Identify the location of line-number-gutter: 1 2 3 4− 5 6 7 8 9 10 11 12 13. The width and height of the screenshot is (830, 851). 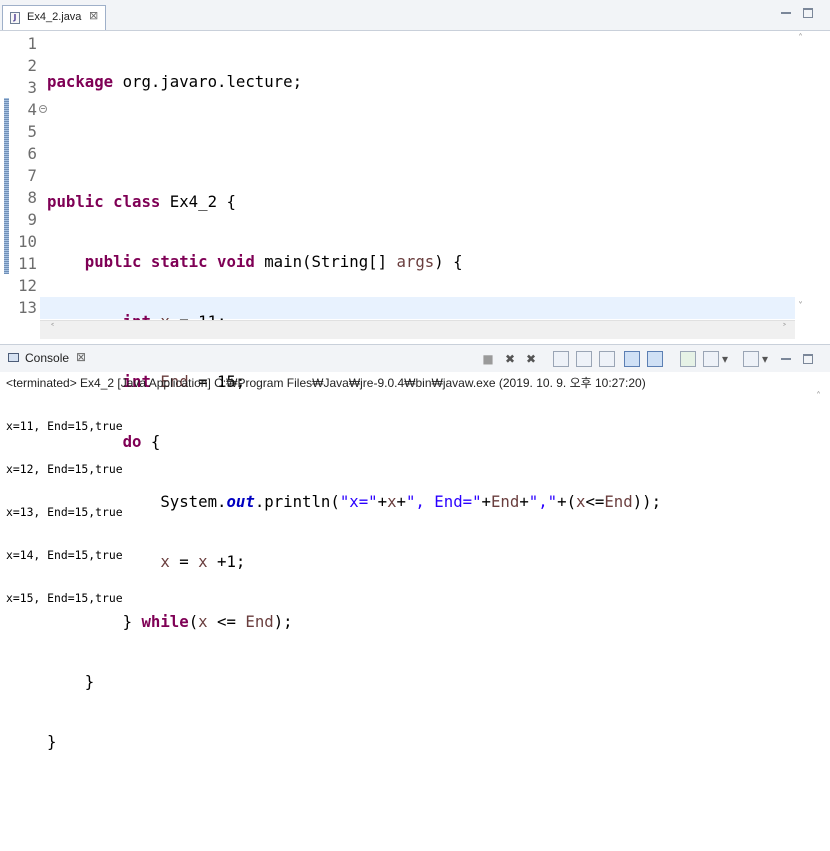
(28, 176).